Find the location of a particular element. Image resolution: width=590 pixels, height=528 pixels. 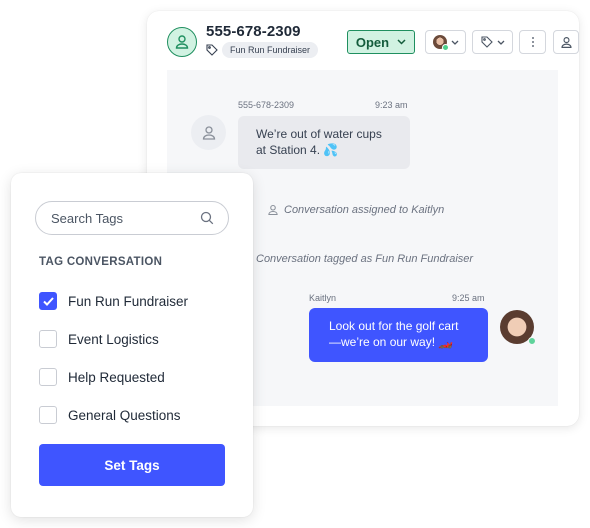

search-tags-field is located at coordinates (132, 218).